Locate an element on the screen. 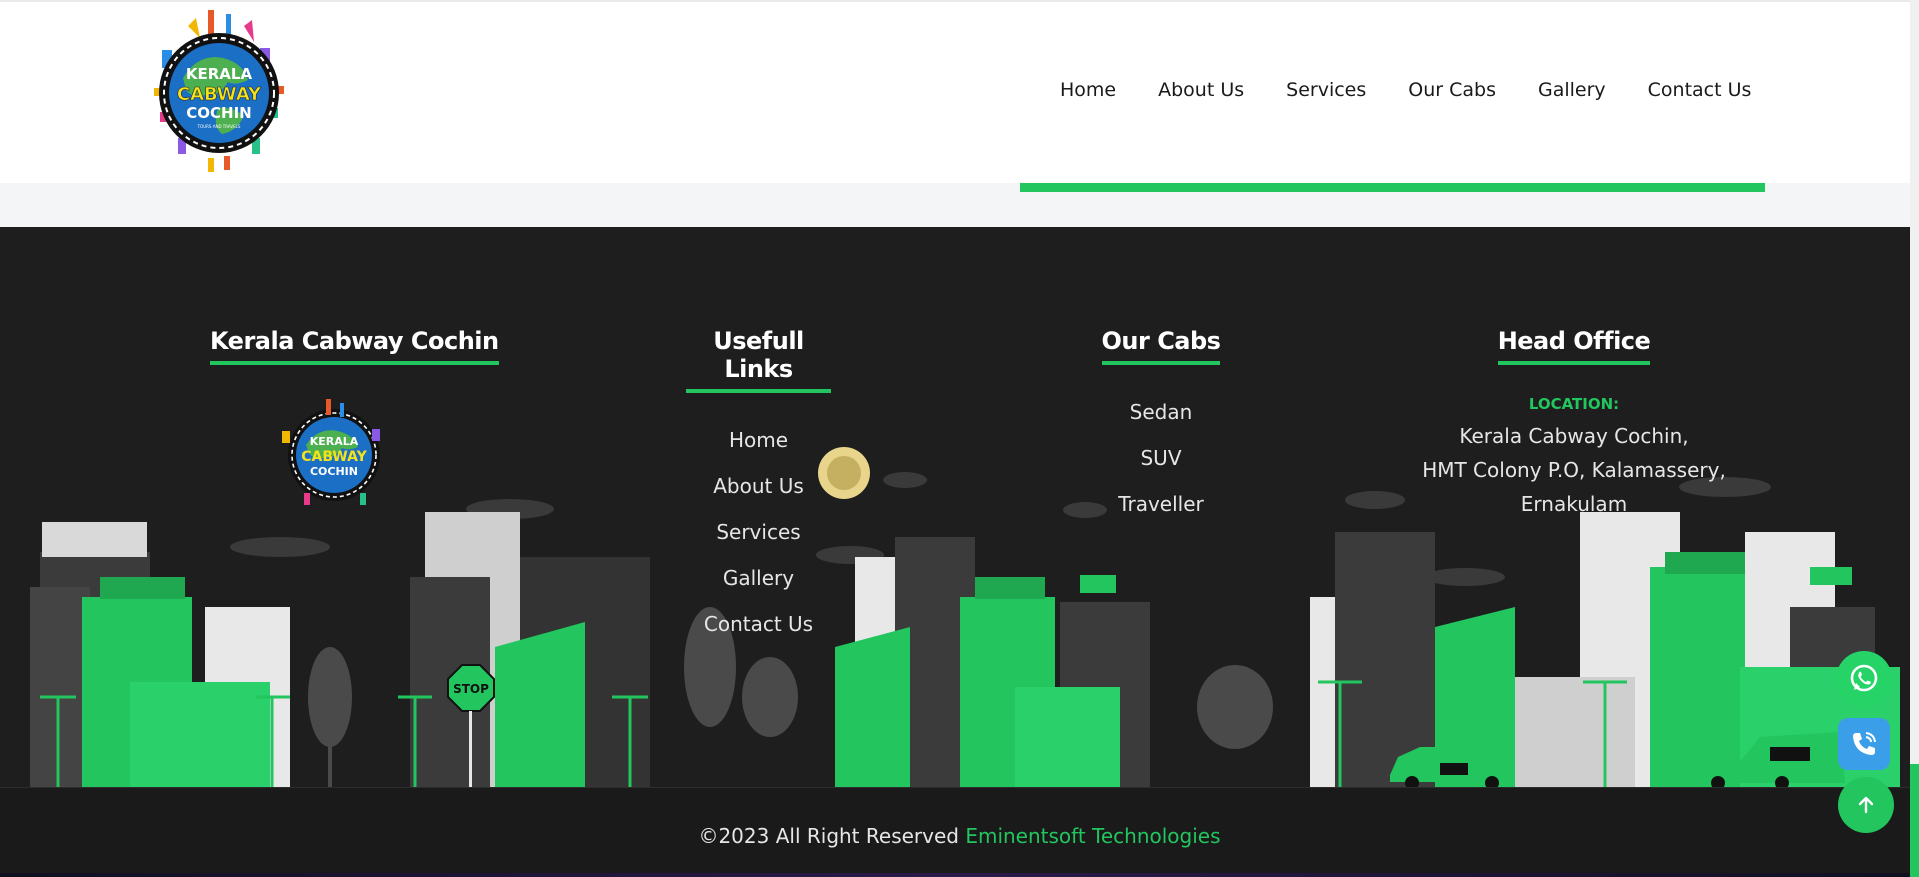 The height and width of the screenshot is (877, 1919). address-line-3: Ernakulam is located at coordinates (1574, 504).